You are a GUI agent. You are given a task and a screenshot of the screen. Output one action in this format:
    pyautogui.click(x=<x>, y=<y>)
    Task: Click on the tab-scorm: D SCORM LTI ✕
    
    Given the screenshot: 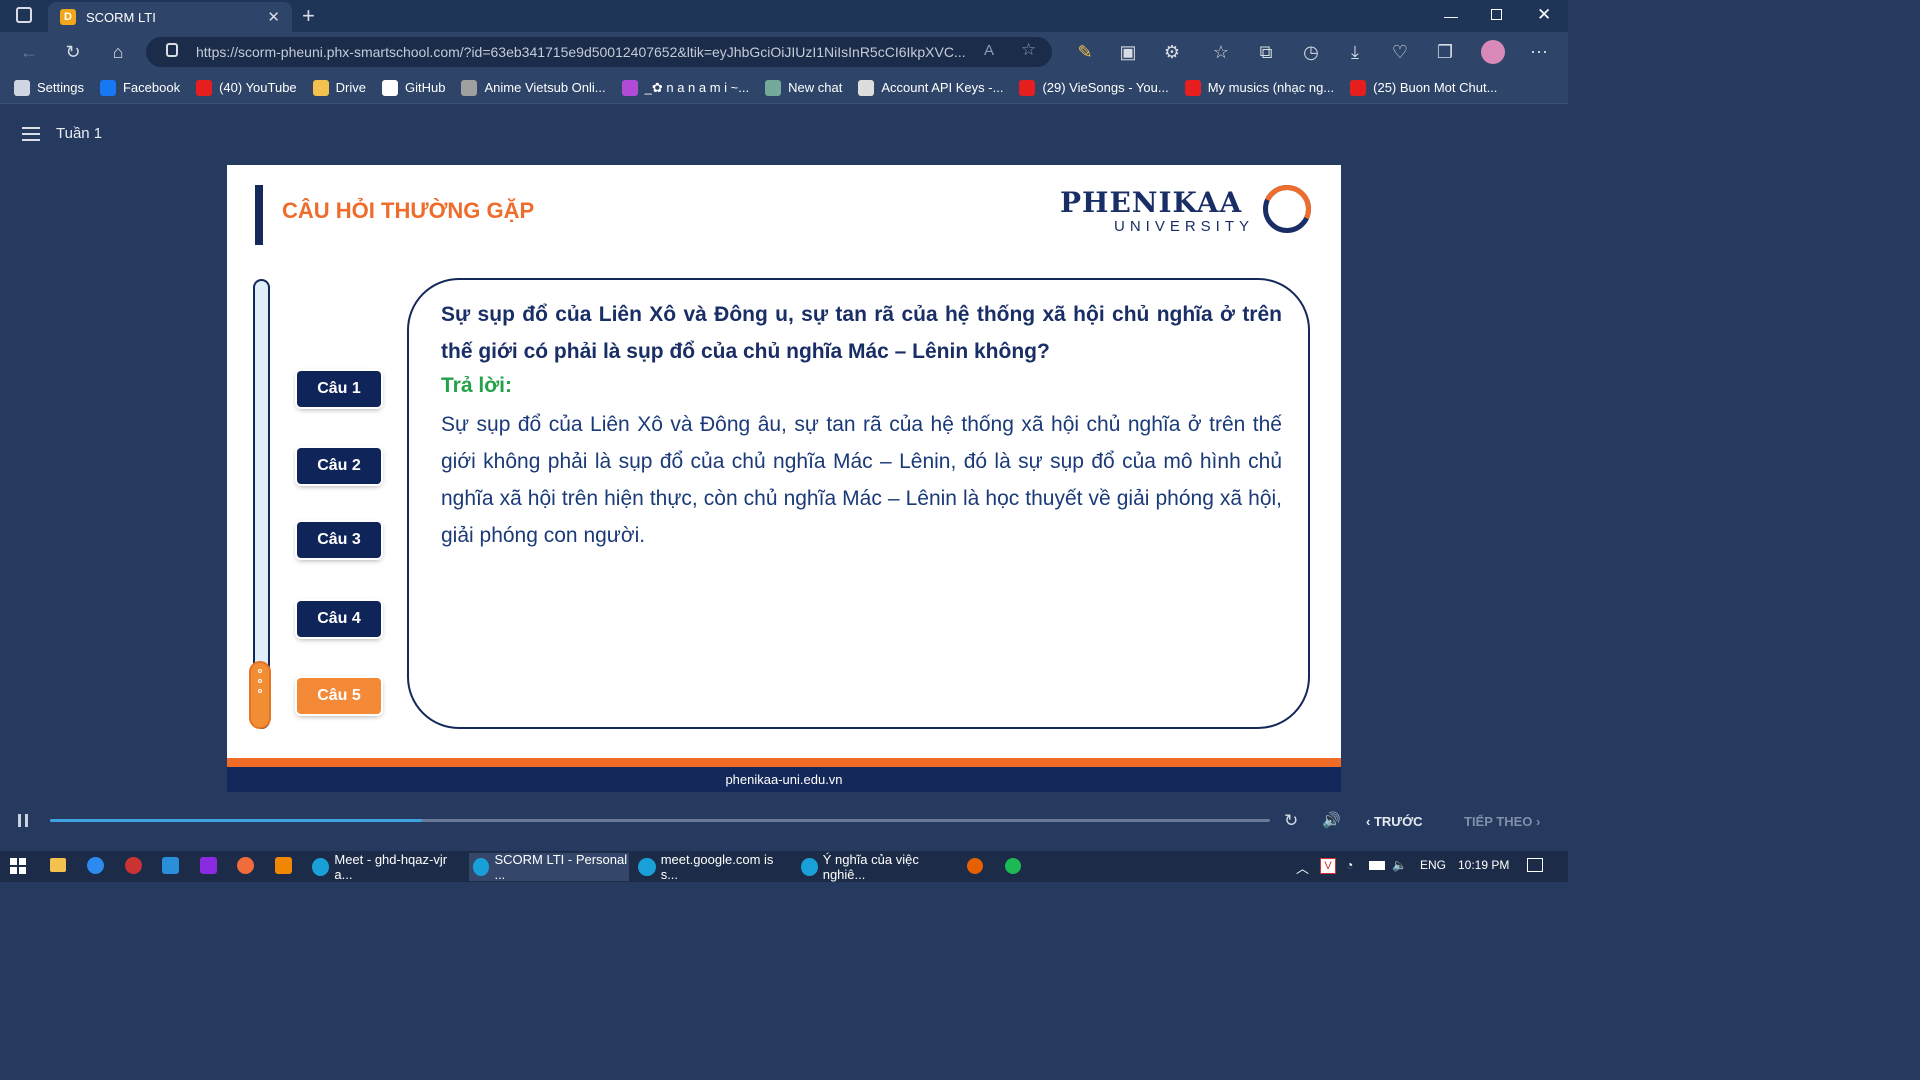 What is the action you would take?
    pyautogui.click(x=170, y=17)
    